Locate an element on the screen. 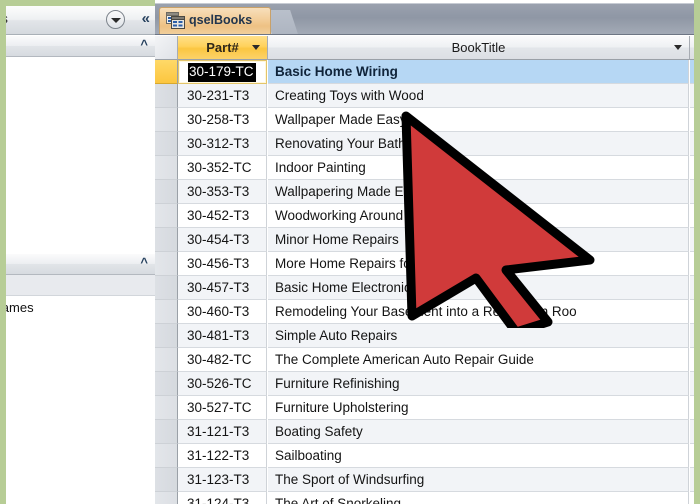  cell-booktitle: Basic Home Wiring is located at coordinates (478, 72).